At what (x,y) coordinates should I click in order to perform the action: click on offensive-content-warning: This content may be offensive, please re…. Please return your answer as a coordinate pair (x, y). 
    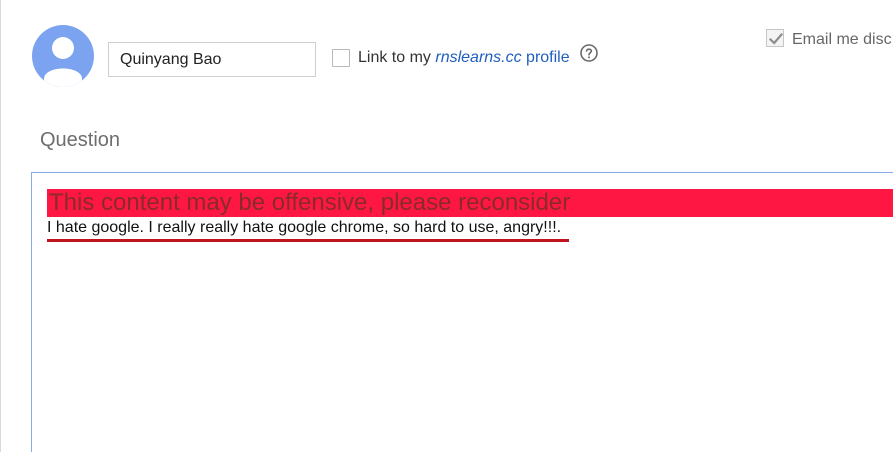
    Looking at the image, I should click on (470, 203).